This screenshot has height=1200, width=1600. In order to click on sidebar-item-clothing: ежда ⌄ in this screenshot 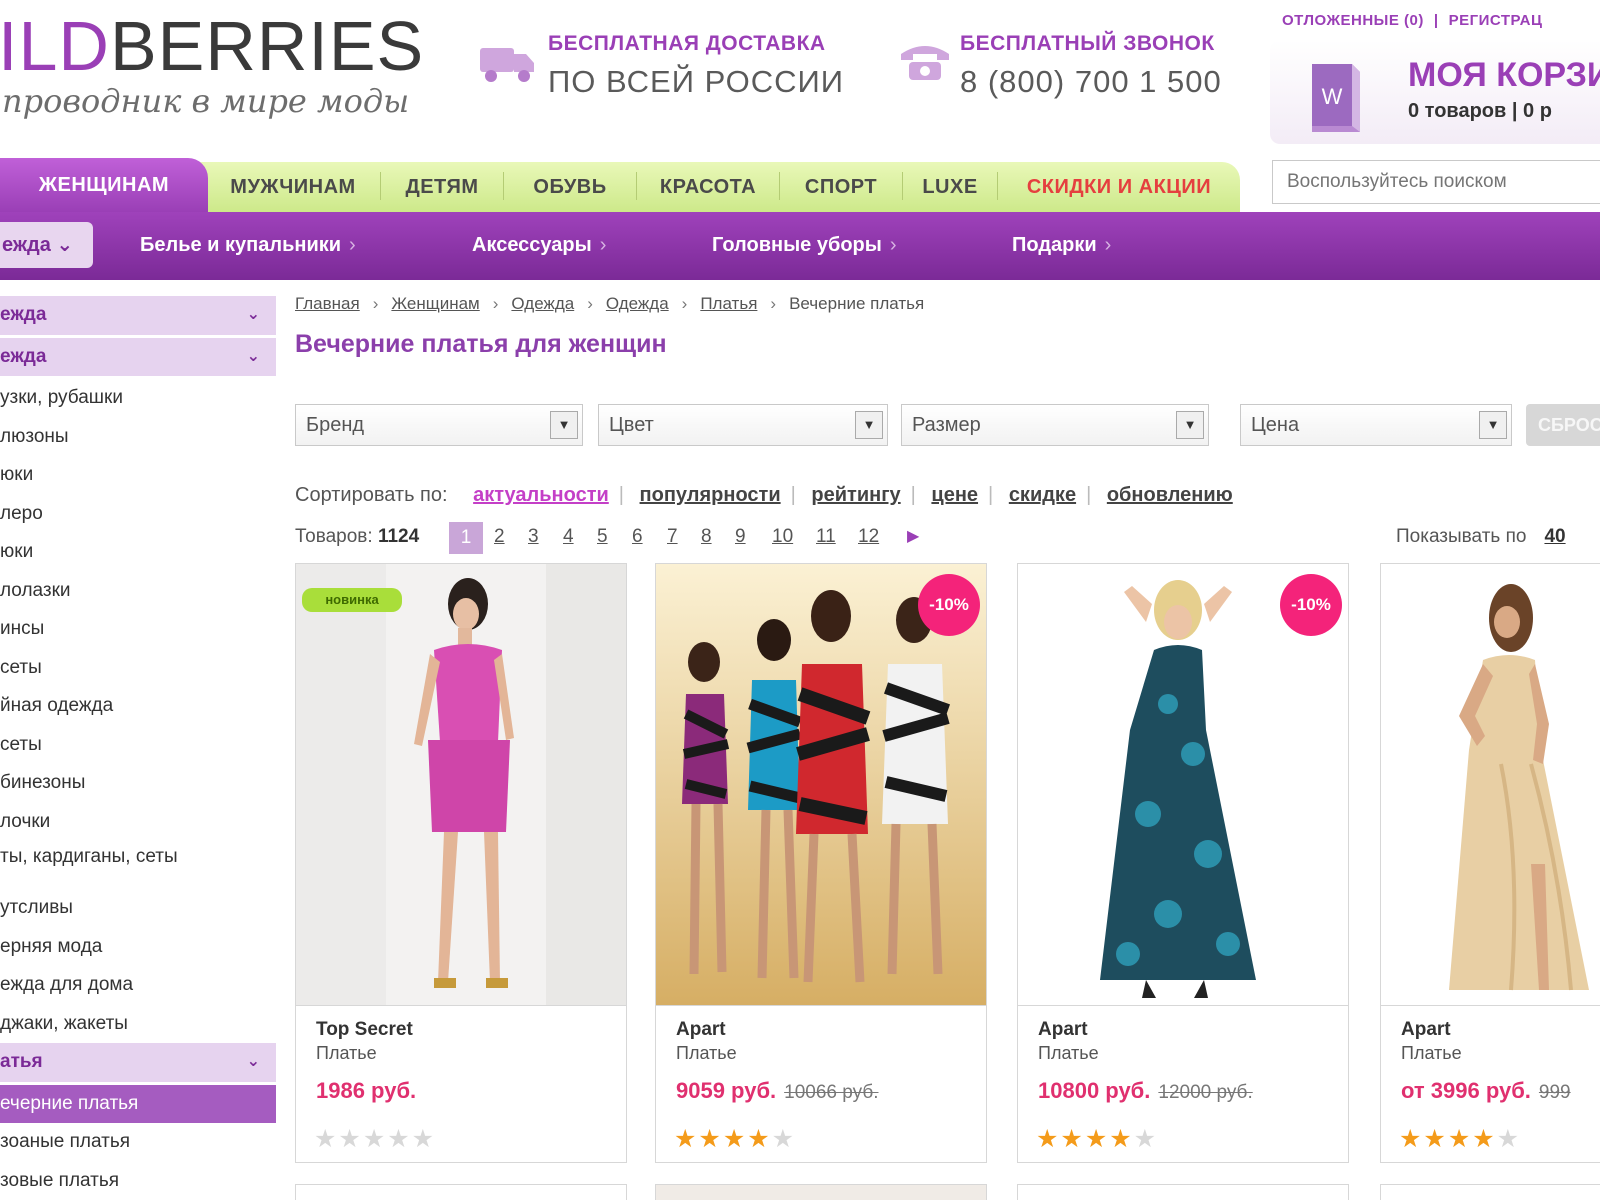, I will do `click(138, 356)`.